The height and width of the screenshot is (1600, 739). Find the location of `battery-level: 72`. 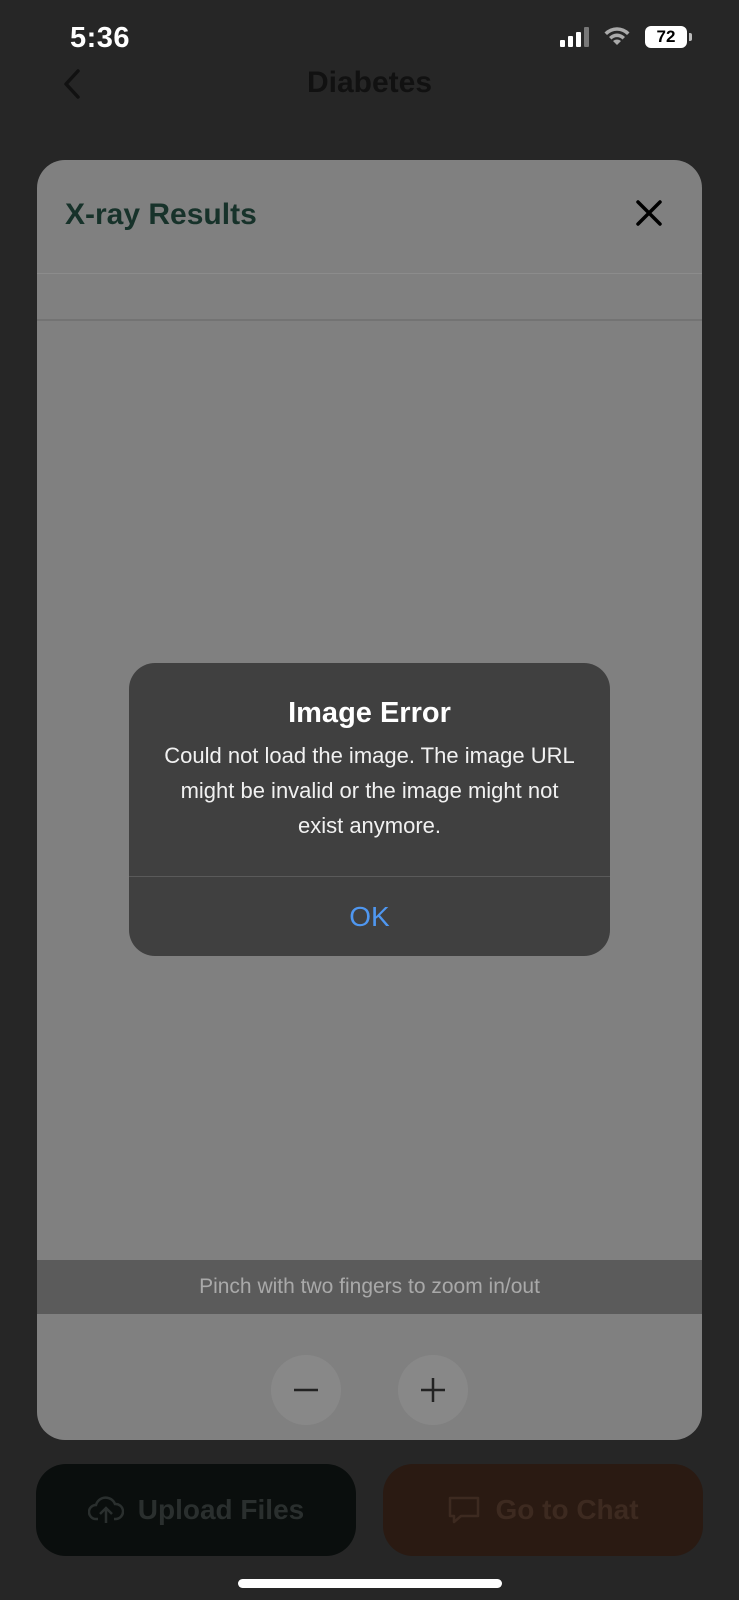

battery-level: 72 is located at coordinates (666, 36).